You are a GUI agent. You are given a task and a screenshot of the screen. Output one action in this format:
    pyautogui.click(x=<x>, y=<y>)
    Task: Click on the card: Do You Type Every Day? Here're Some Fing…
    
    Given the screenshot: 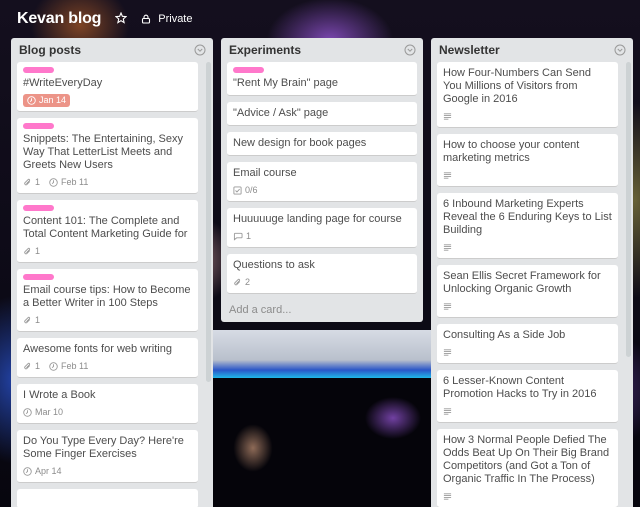 What is the action you would take?
    pyautogui.click(x=107, y=456)
    